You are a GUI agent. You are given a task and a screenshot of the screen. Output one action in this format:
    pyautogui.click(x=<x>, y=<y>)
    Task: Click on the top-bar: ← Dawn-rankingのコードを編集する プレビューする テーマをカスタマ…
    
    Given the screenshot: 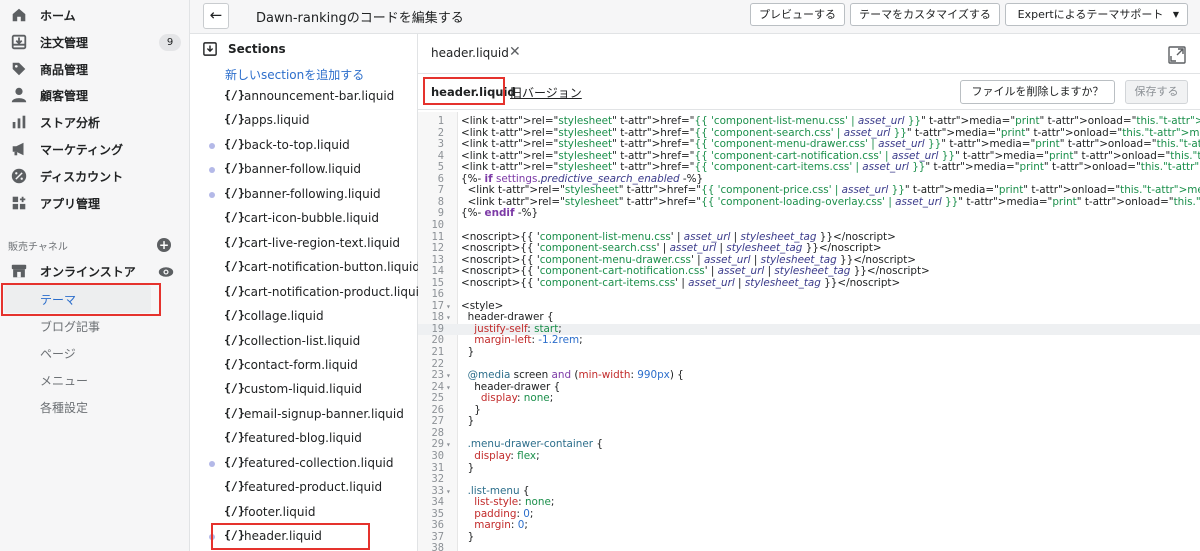 What is the action you would take?
    pyautogui.click(x=695, y=17)
    